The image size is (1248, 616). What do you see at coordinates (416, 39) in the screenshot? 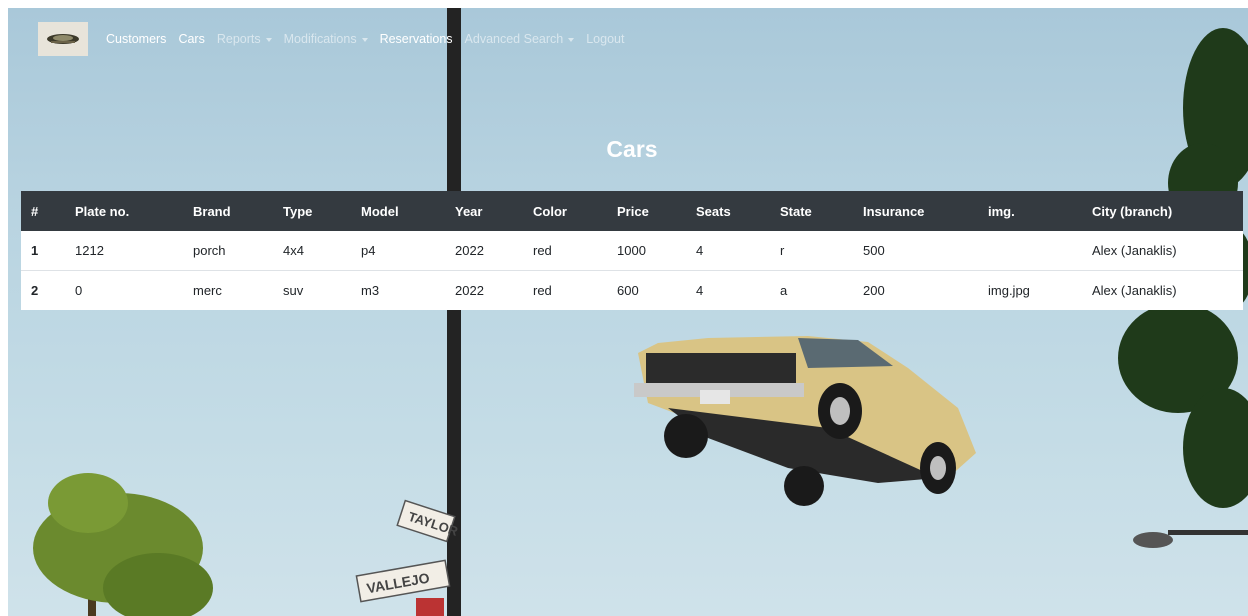
I see `nav-reservations: Reservations` at bounding box center [416, 39].